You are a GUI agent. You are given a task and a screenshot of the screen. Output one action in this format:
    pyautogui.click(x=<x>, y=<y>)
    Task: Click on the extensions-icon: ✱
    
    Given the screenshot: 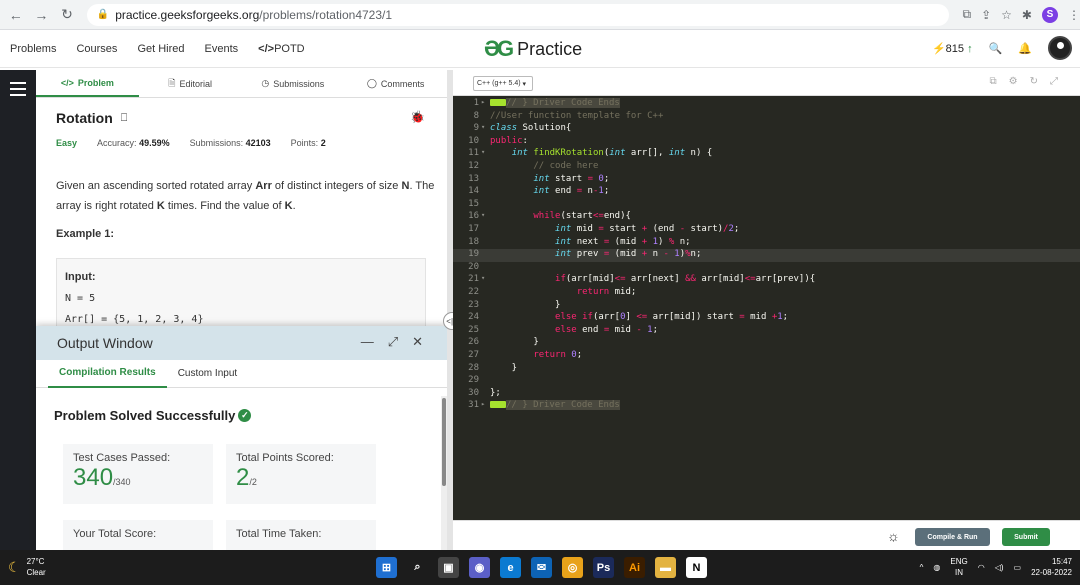 What is the action you would take?
    pyautogui.click(x=1027, y=15)
    